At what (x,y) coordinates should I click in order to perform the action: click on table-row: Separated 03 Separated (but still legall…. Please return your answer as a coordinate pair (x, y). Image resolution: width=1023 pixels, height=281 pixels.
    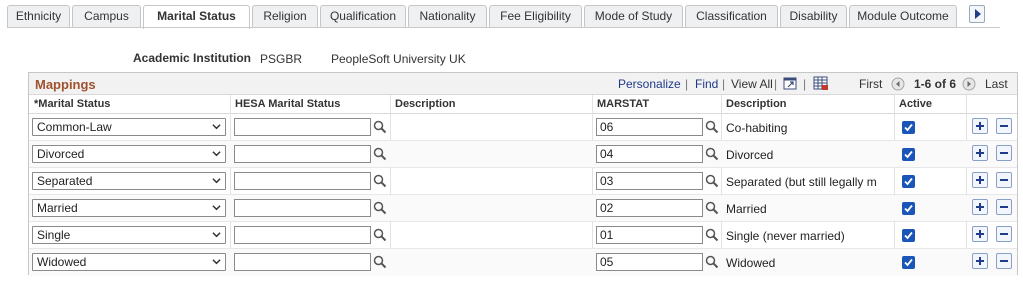
    Looking at the image, I should click on (523, 181).